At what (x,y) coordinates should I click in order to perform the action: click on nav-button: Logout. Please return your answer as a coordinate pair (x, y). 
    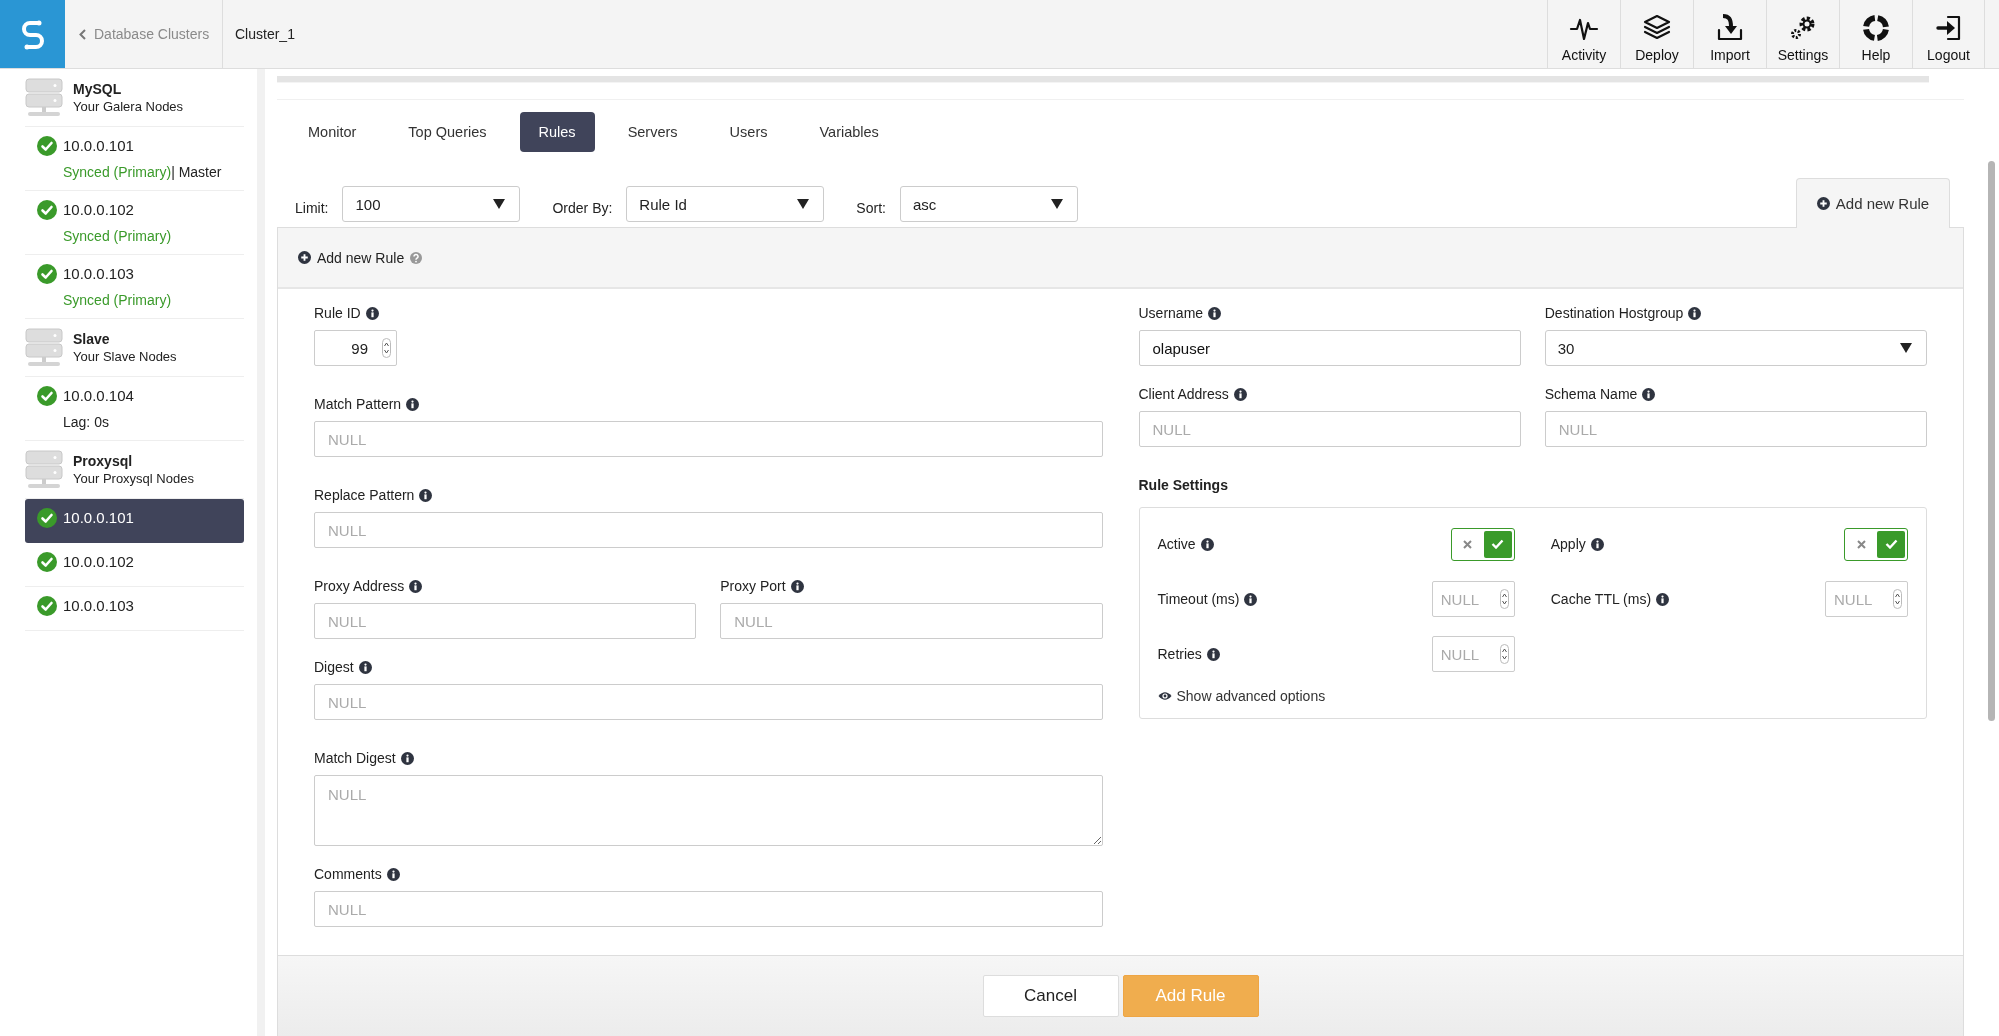
    Looking at the image, I should click on (1948, 34).